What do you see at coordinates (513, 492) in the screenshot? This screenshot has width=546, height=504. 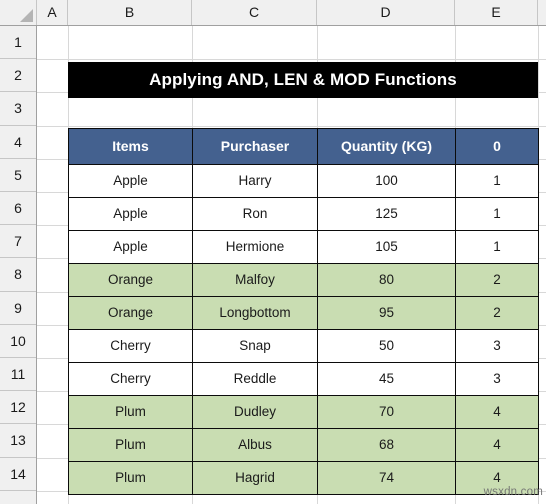 I see `watermark: wsxdn.com` at bounding box center [513, 492].